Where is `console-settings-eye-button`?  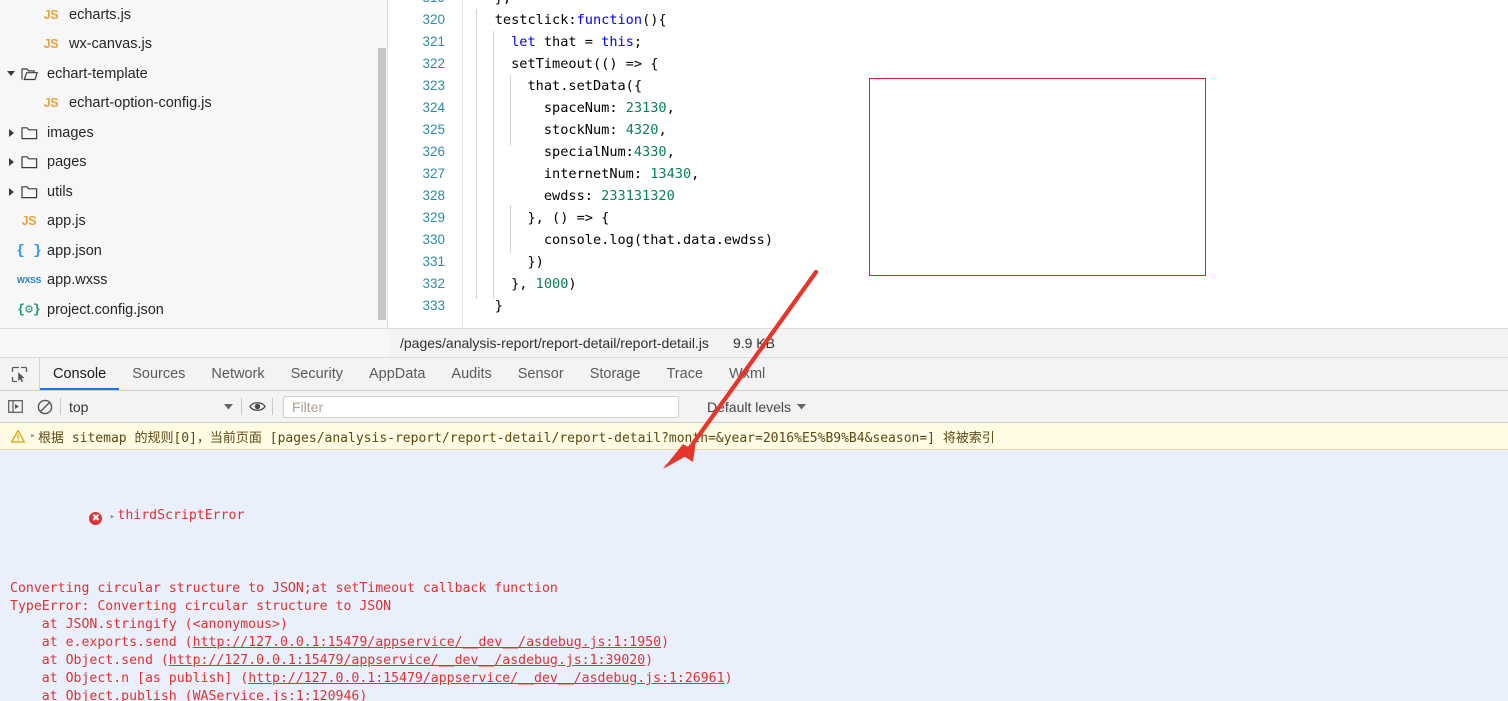 console-settings-eye-button is located at coordinates (257, 407).